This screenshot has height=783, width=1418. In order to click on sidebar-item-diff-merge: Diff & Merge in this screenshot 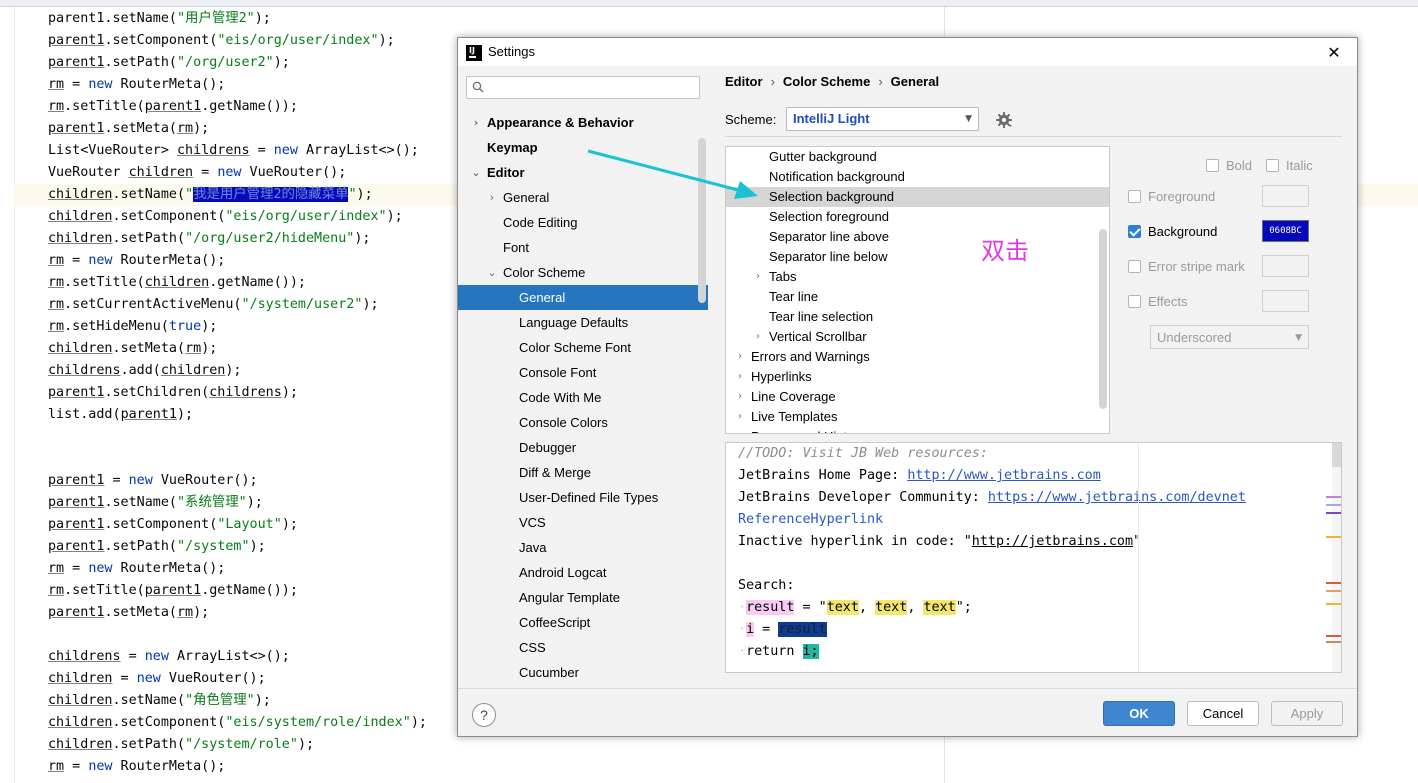, I will do `click(583, 472)`.